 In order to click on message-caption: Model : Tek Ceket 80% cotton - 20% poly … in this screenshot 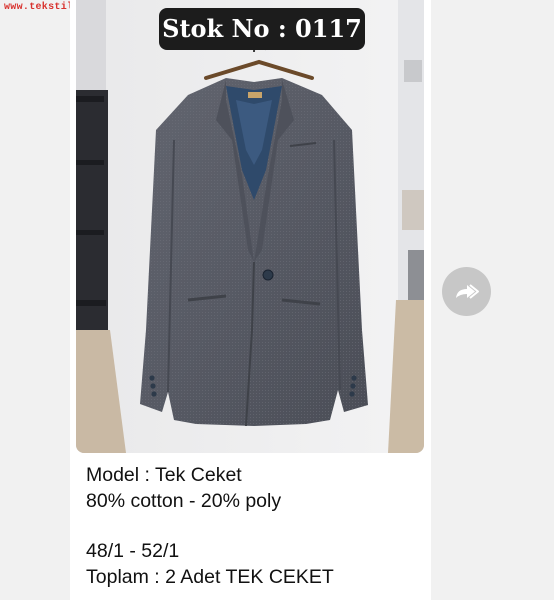, I will do `click(253, 526)`.